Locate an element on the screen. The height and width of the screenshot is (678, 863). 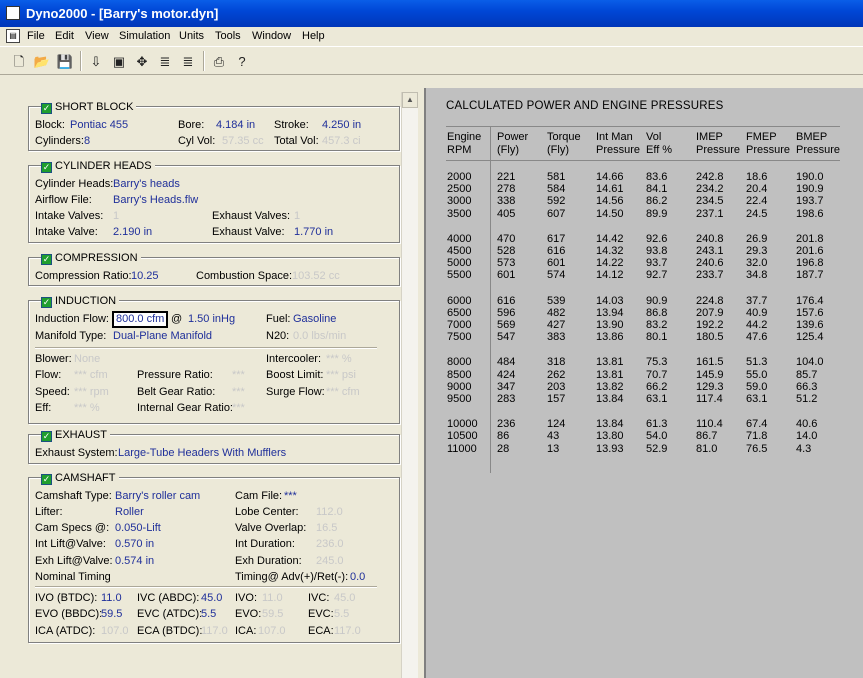
table-cell-torque: 601 is located at coordinates (556, 263).